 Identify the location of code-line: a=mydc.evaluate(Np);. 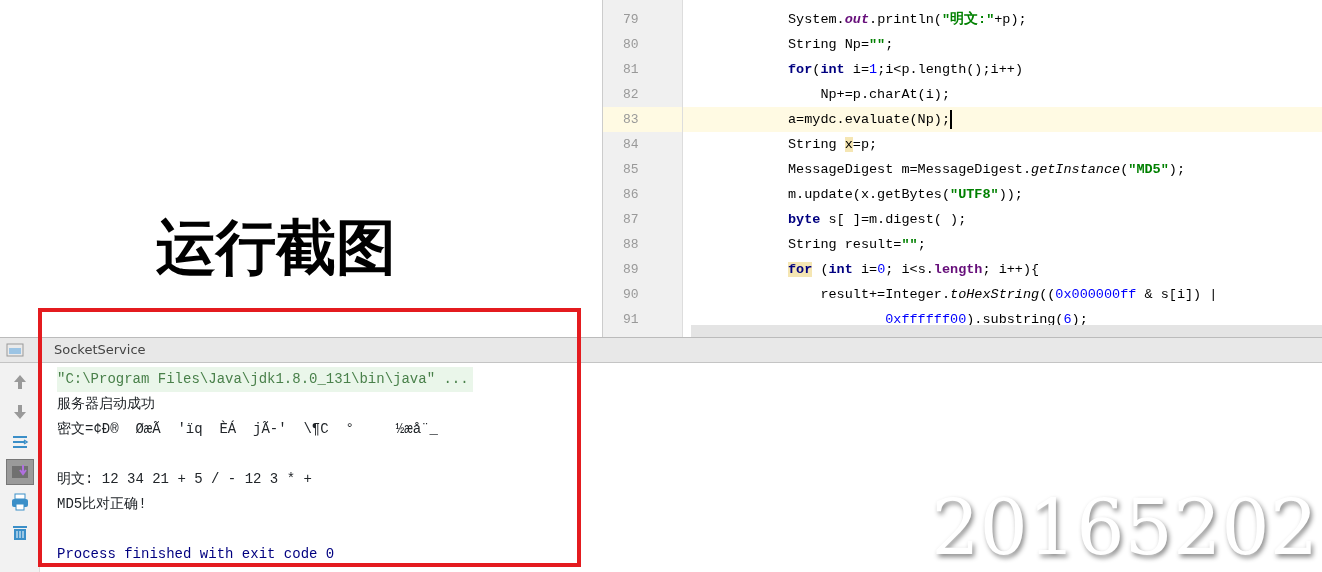
(869, 119).